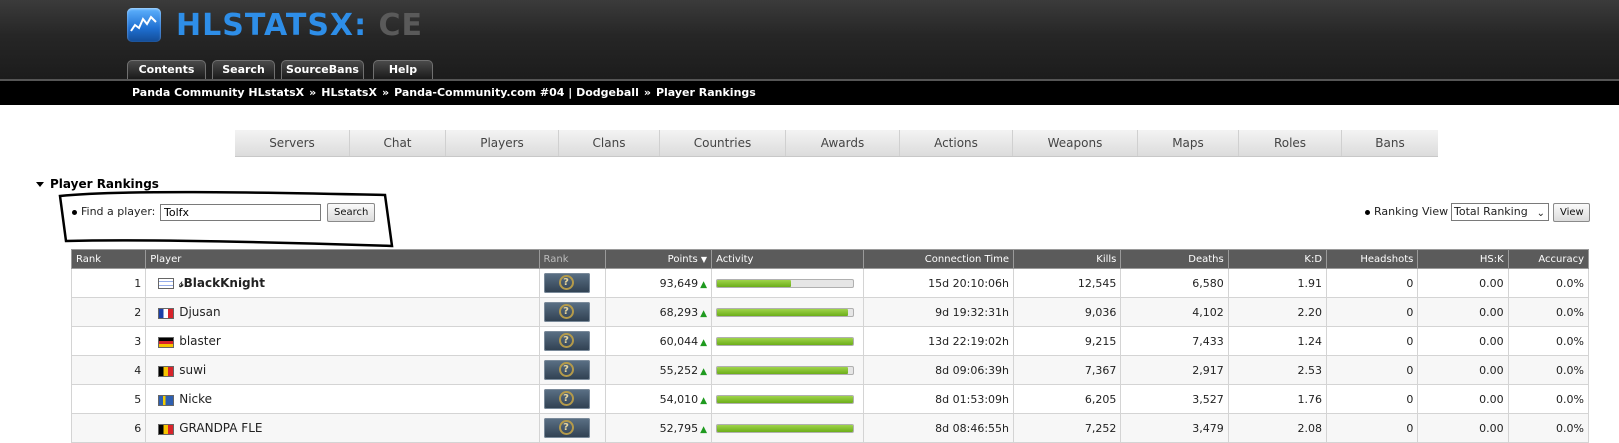 The height and width of the screenshot is (443, 1619). Describe the element at coordinates (938, 341) in the screenshot. I see `cell-connection-time: 13d 22:19:02h` at that location.